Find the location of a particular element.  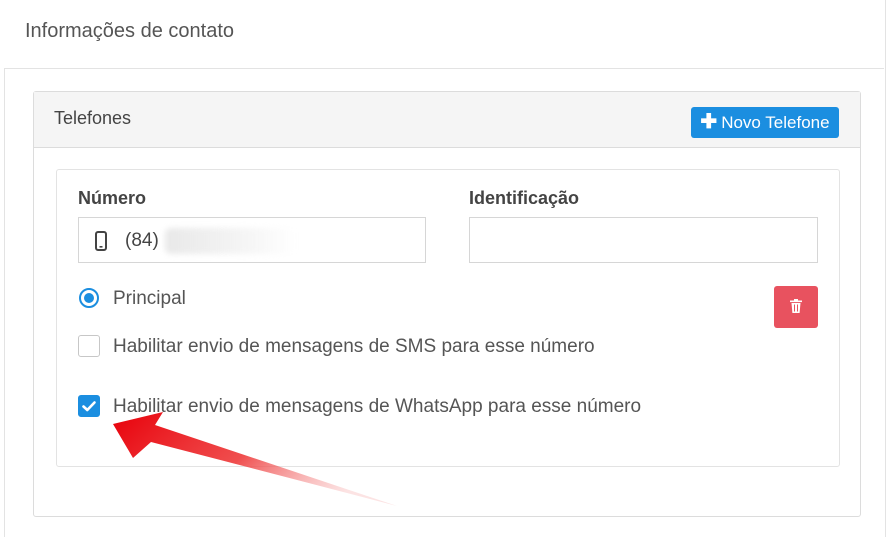

trash-icon is located at coordinates (796, 307).